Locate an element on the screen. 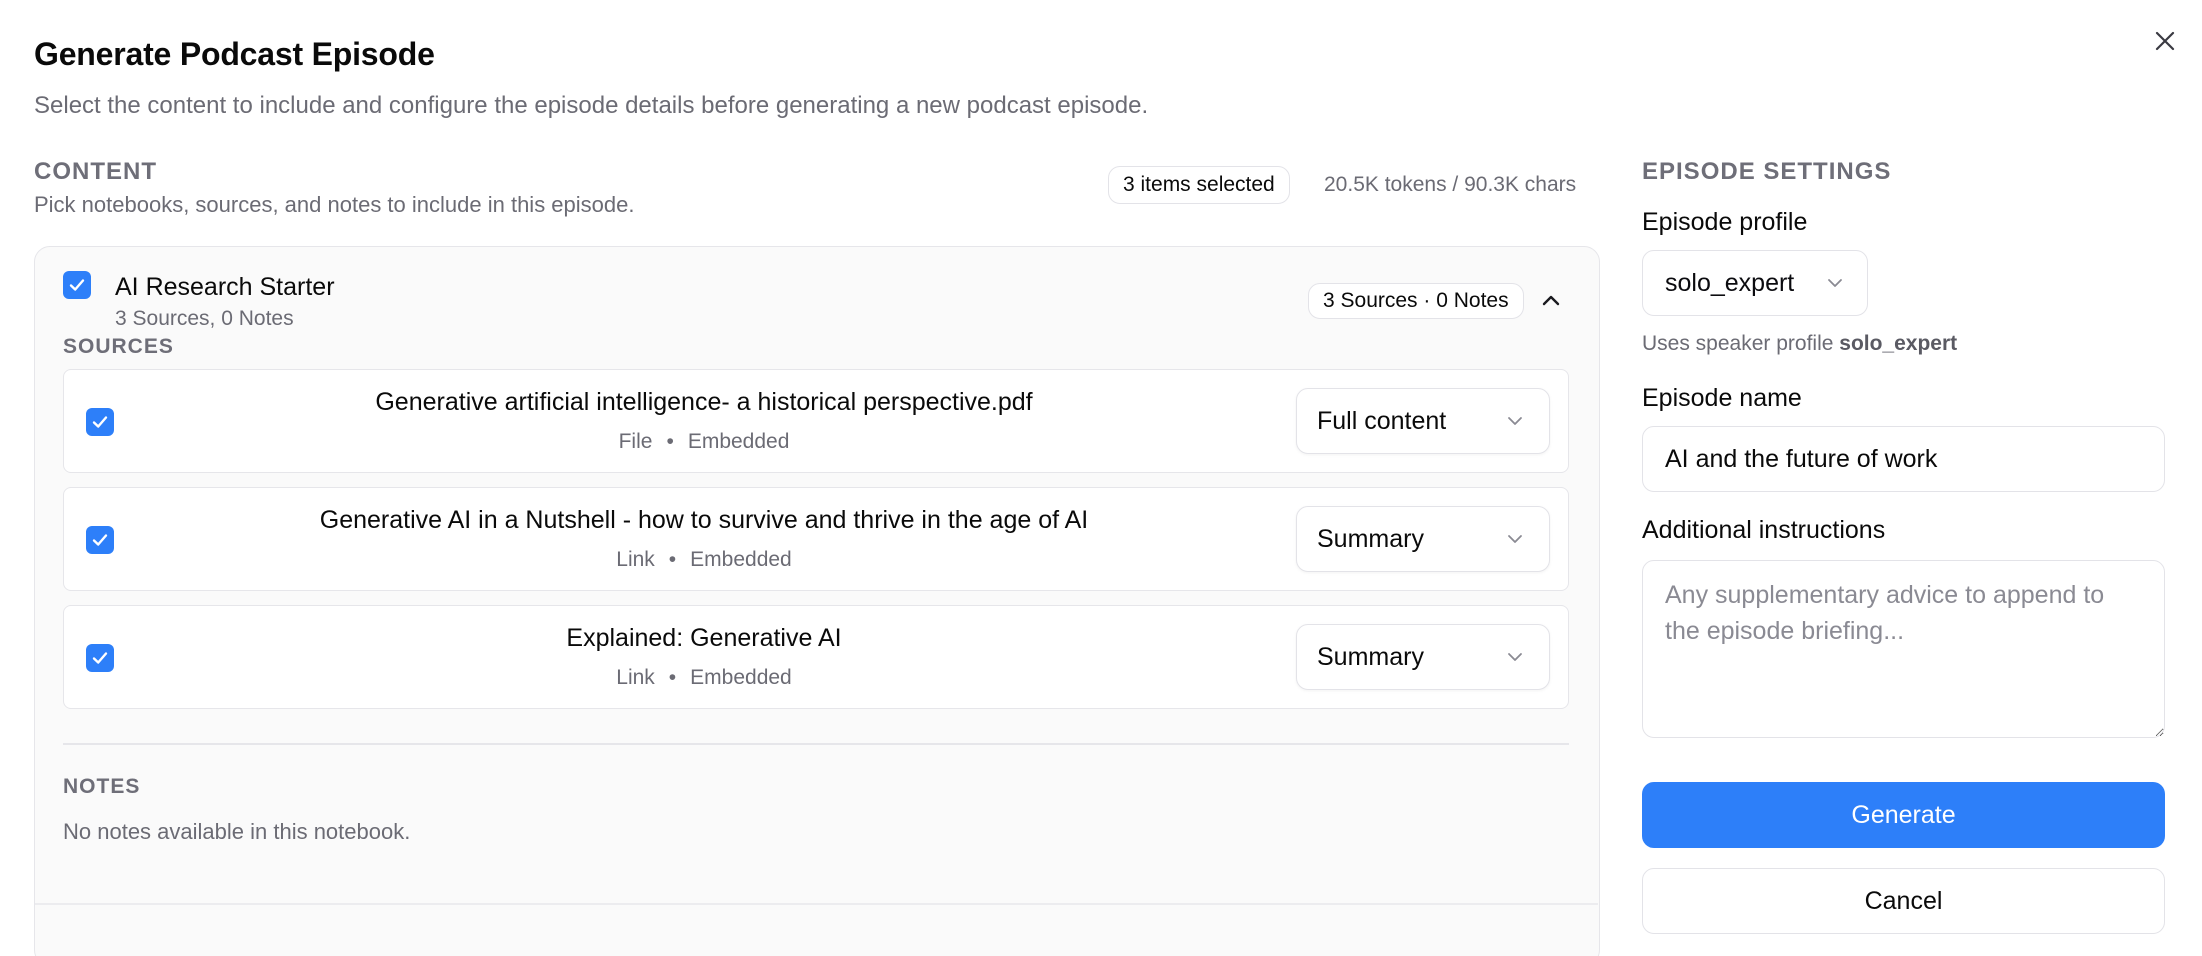  notebook-counts-badge: 3 Sources · 0 Notes is located at coordinates (1416, 301).